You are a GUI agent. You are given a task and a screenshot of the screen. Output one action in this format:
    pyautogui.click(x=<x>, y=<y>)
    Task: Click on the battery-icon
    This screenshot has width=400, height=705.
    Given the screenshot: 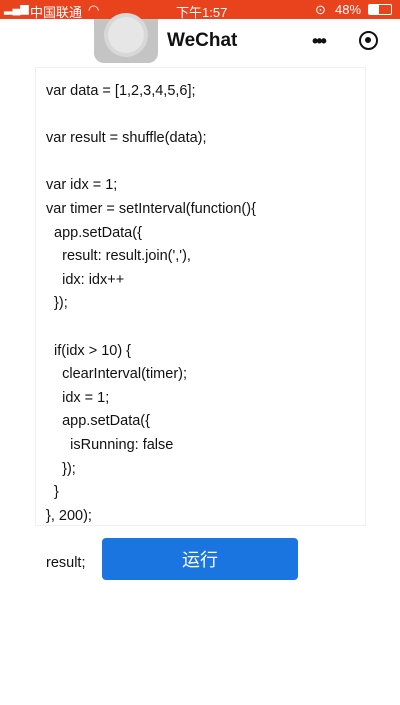 What is the action you would take?
    pyautogui.click(x=380, y=9)
    